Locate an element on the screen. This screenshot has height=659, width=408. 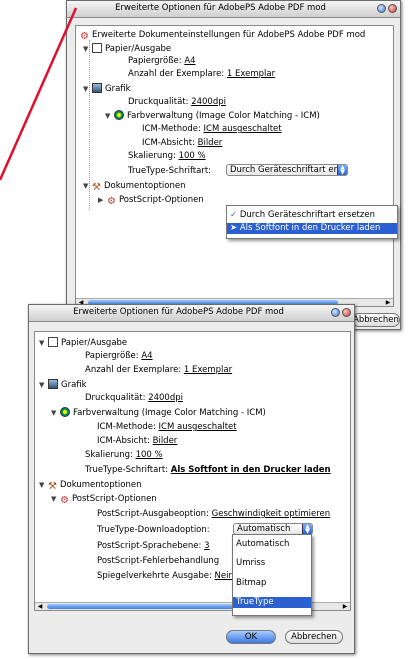
ps-ausgabe-value: Geschwindigkeit optimieren is located at coordinates (271, 514).